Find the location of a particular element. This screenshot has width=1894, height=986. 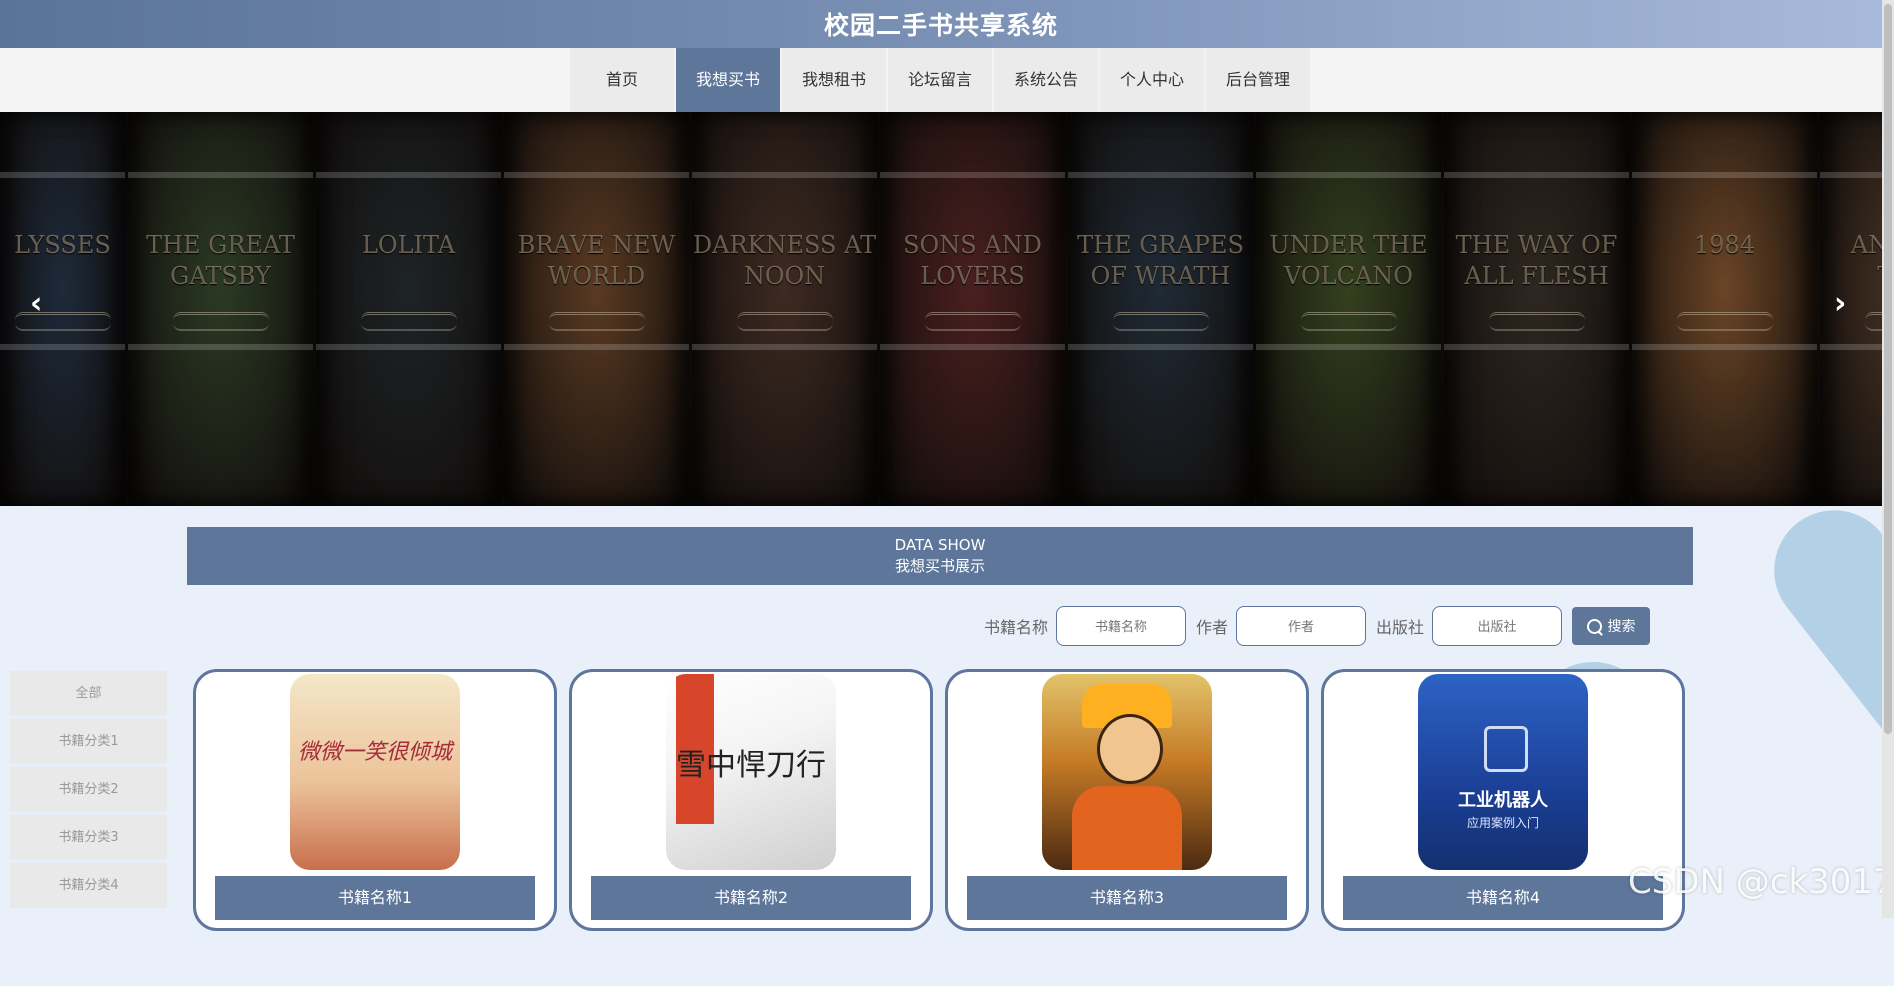

book-card: 雪中悍刀行 书籍名称2 is located at coordinates (751, 800).